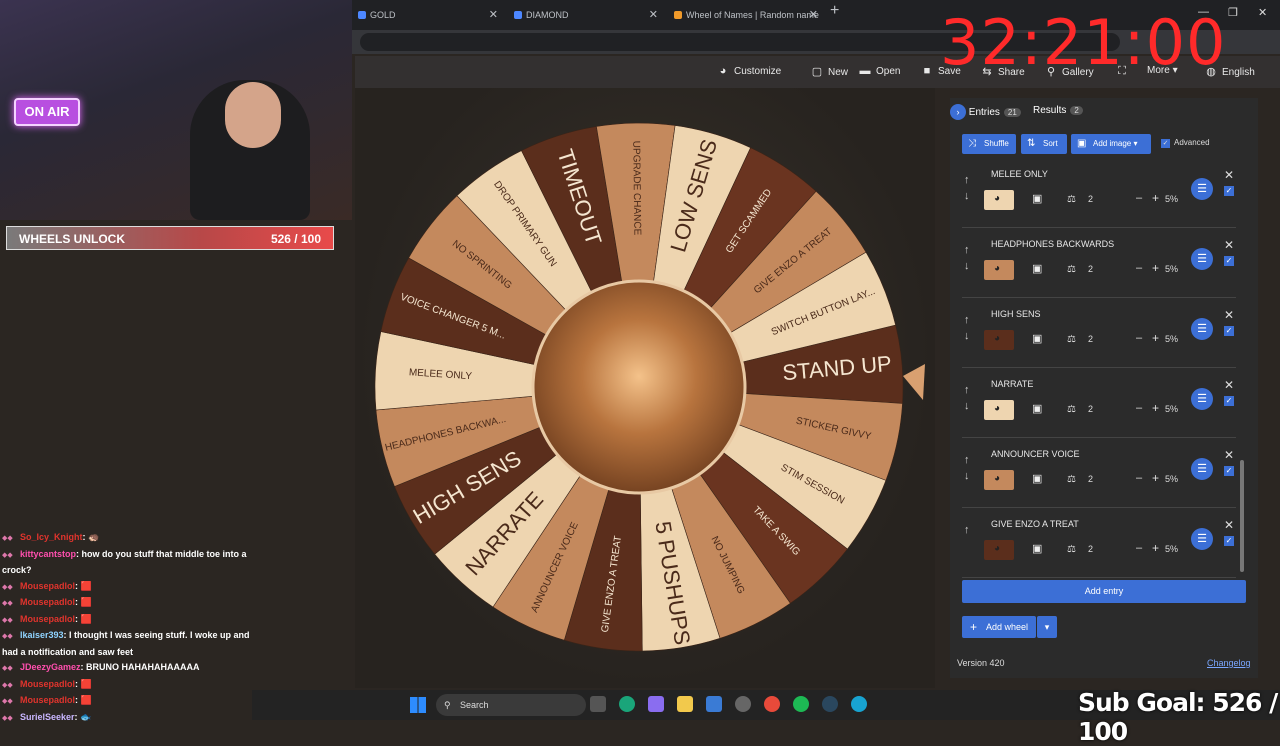  I want to click on maximize-icon: ❐, so click(1233, 12).